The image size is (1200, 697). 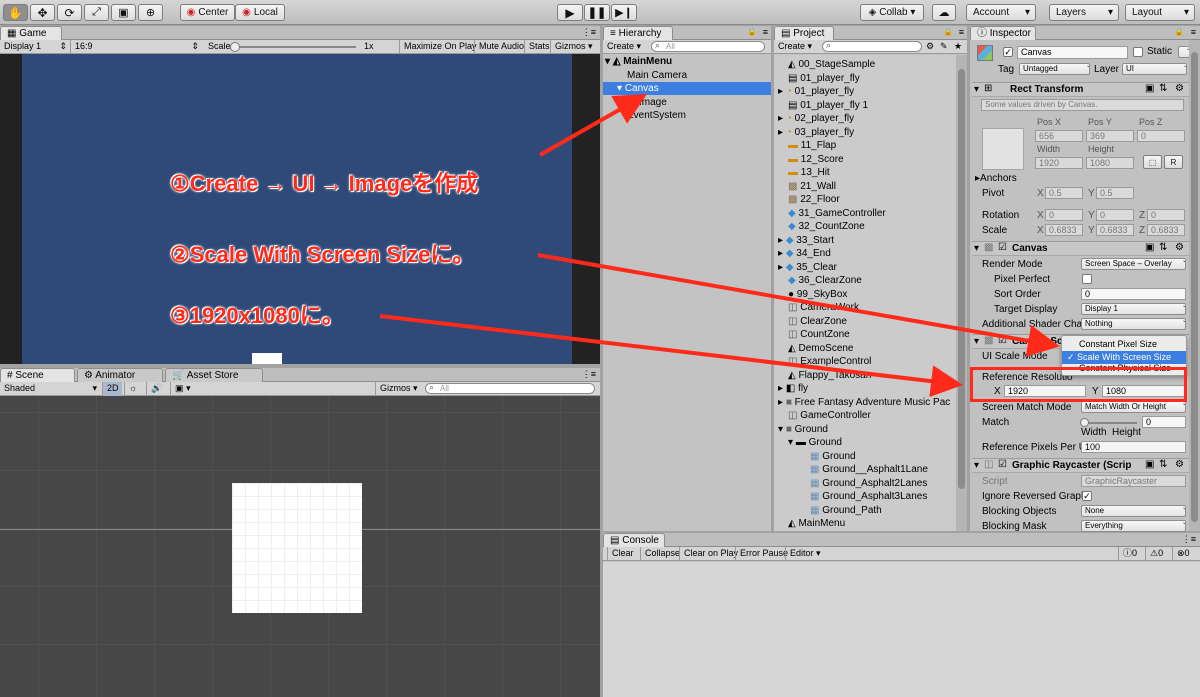 I want to click on project-item: ▦ Ground_Path, so click(x=846, y=510).